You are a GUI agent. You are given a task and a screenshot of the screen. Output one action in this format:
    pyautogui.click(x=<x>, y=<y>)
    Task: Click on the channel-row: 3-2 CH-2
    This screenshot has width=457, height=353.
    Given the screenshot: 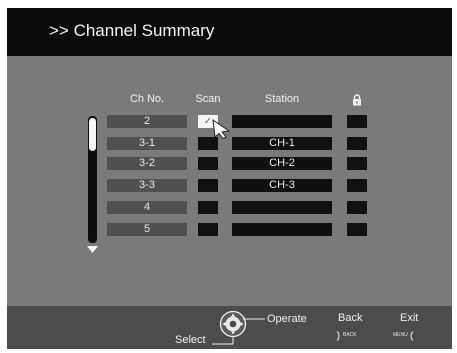 What is the action you would take?
    pyautogui.click(x=229, y=163)
    